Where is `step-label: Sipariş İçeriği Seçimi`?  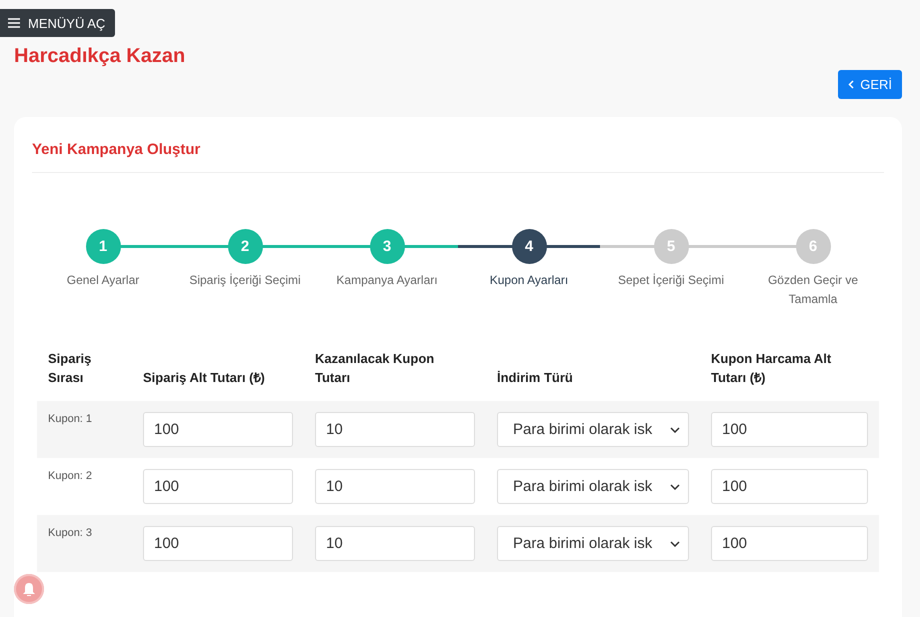
step-label: Sipariş İçeriği Seçimi is located at coordinates (245, 280).